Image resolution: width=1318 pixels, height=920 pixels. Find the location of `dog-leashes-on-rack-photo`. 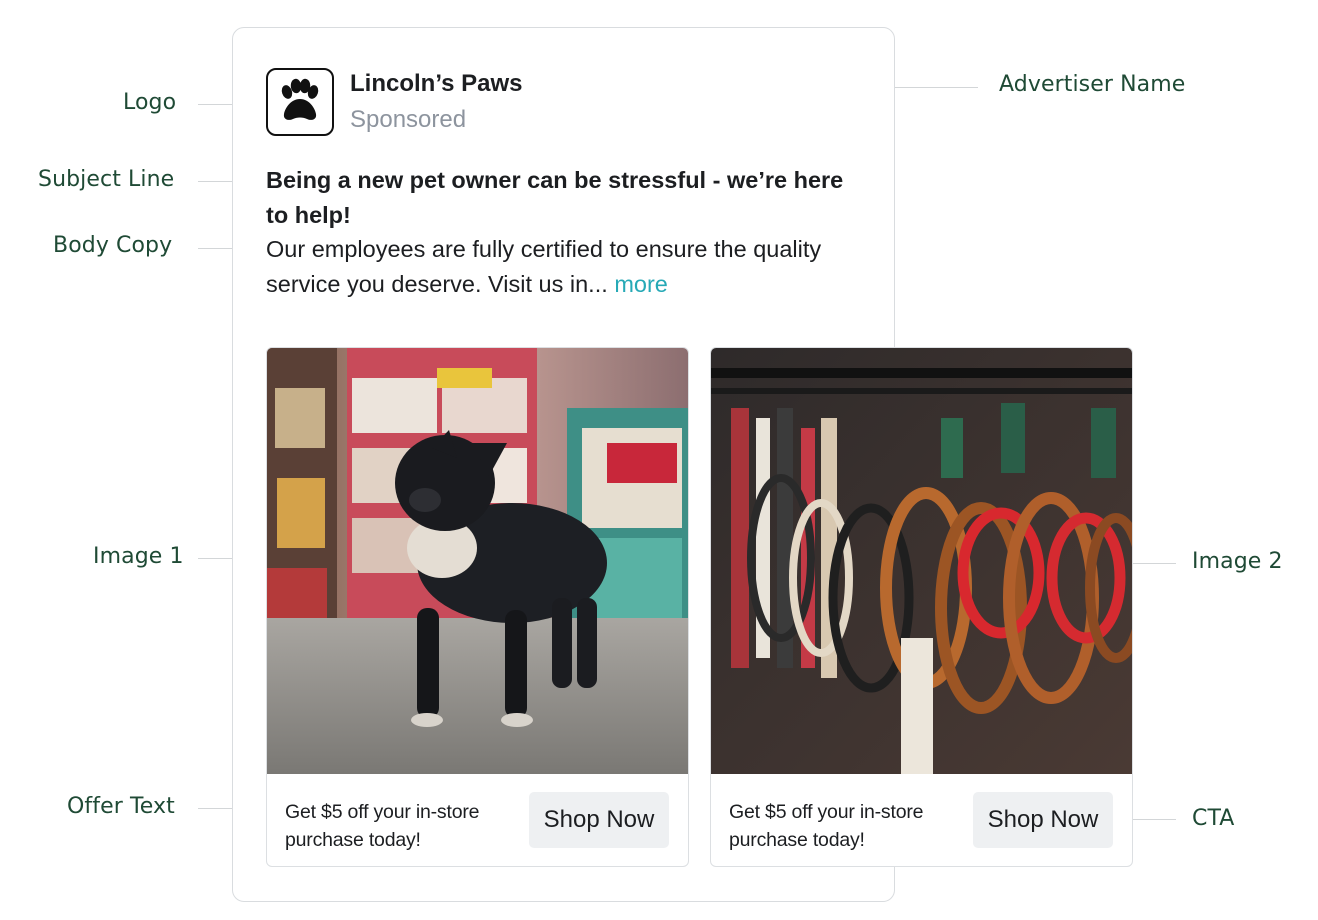

dog-leashes-on-rack-photo is located at coordinates (921, 561).